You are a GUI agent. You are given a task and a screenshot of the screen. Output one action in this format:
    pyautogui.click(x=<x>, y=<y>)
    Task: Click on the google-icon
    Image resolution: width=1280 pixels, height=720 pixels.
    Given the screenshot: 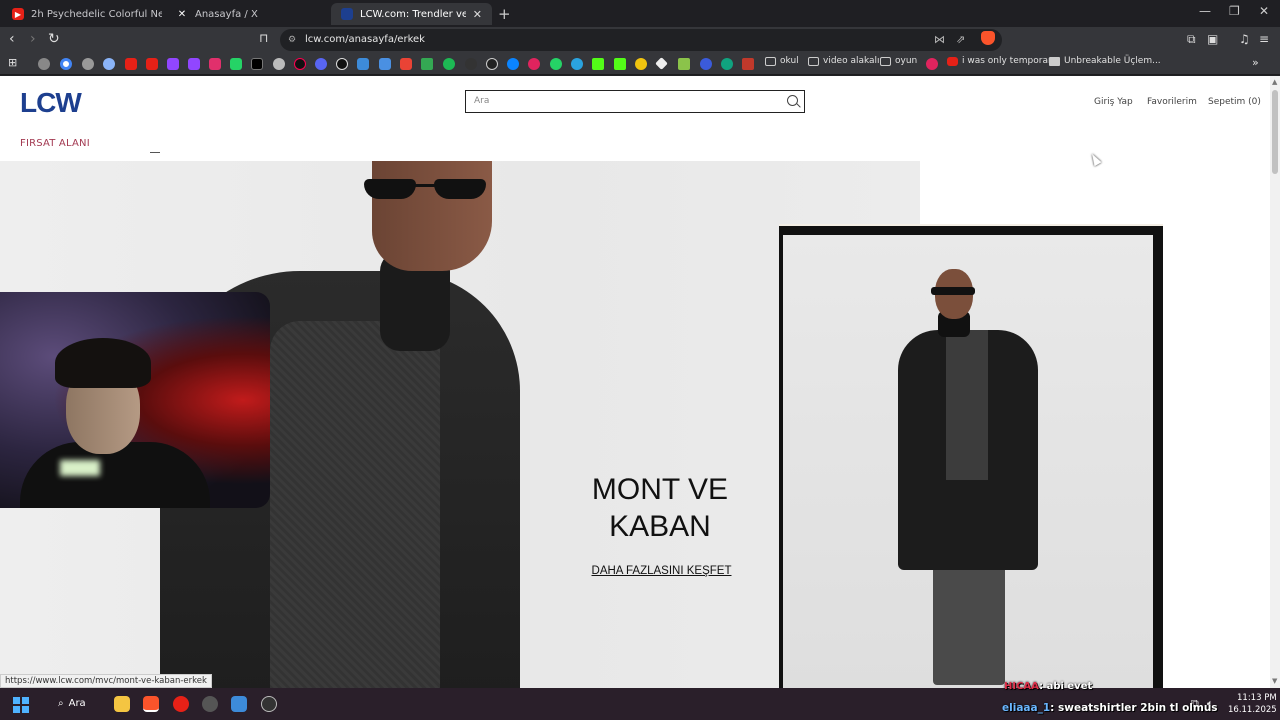 What is the action you would take?
    pyautogui.click(x=66, y=64)
    